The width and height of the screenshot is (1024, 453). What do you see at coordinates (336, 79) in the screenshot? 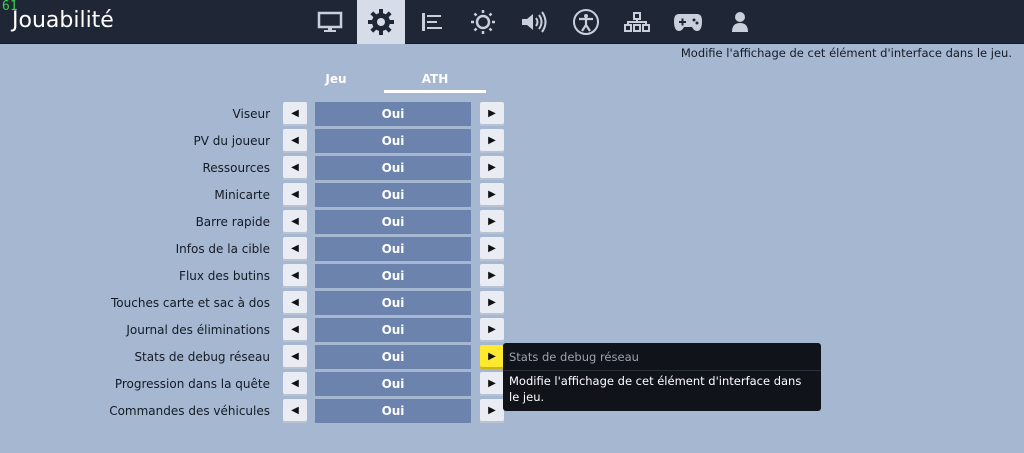
I see `subtab-jeu: Jeu` at bounding box center [336, 79].